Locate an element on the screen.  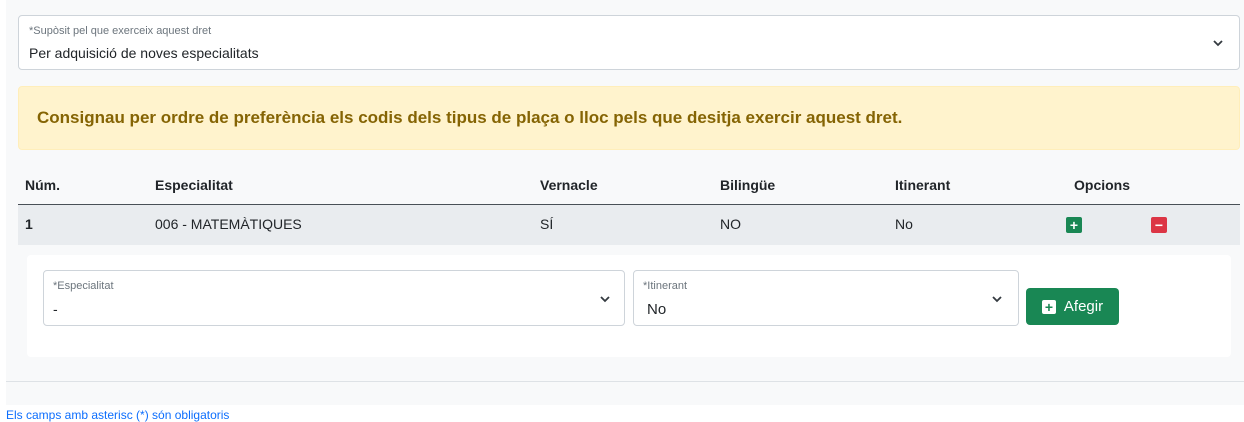
itinerant-label: *Itinerant is located at coordinates (665, 286).